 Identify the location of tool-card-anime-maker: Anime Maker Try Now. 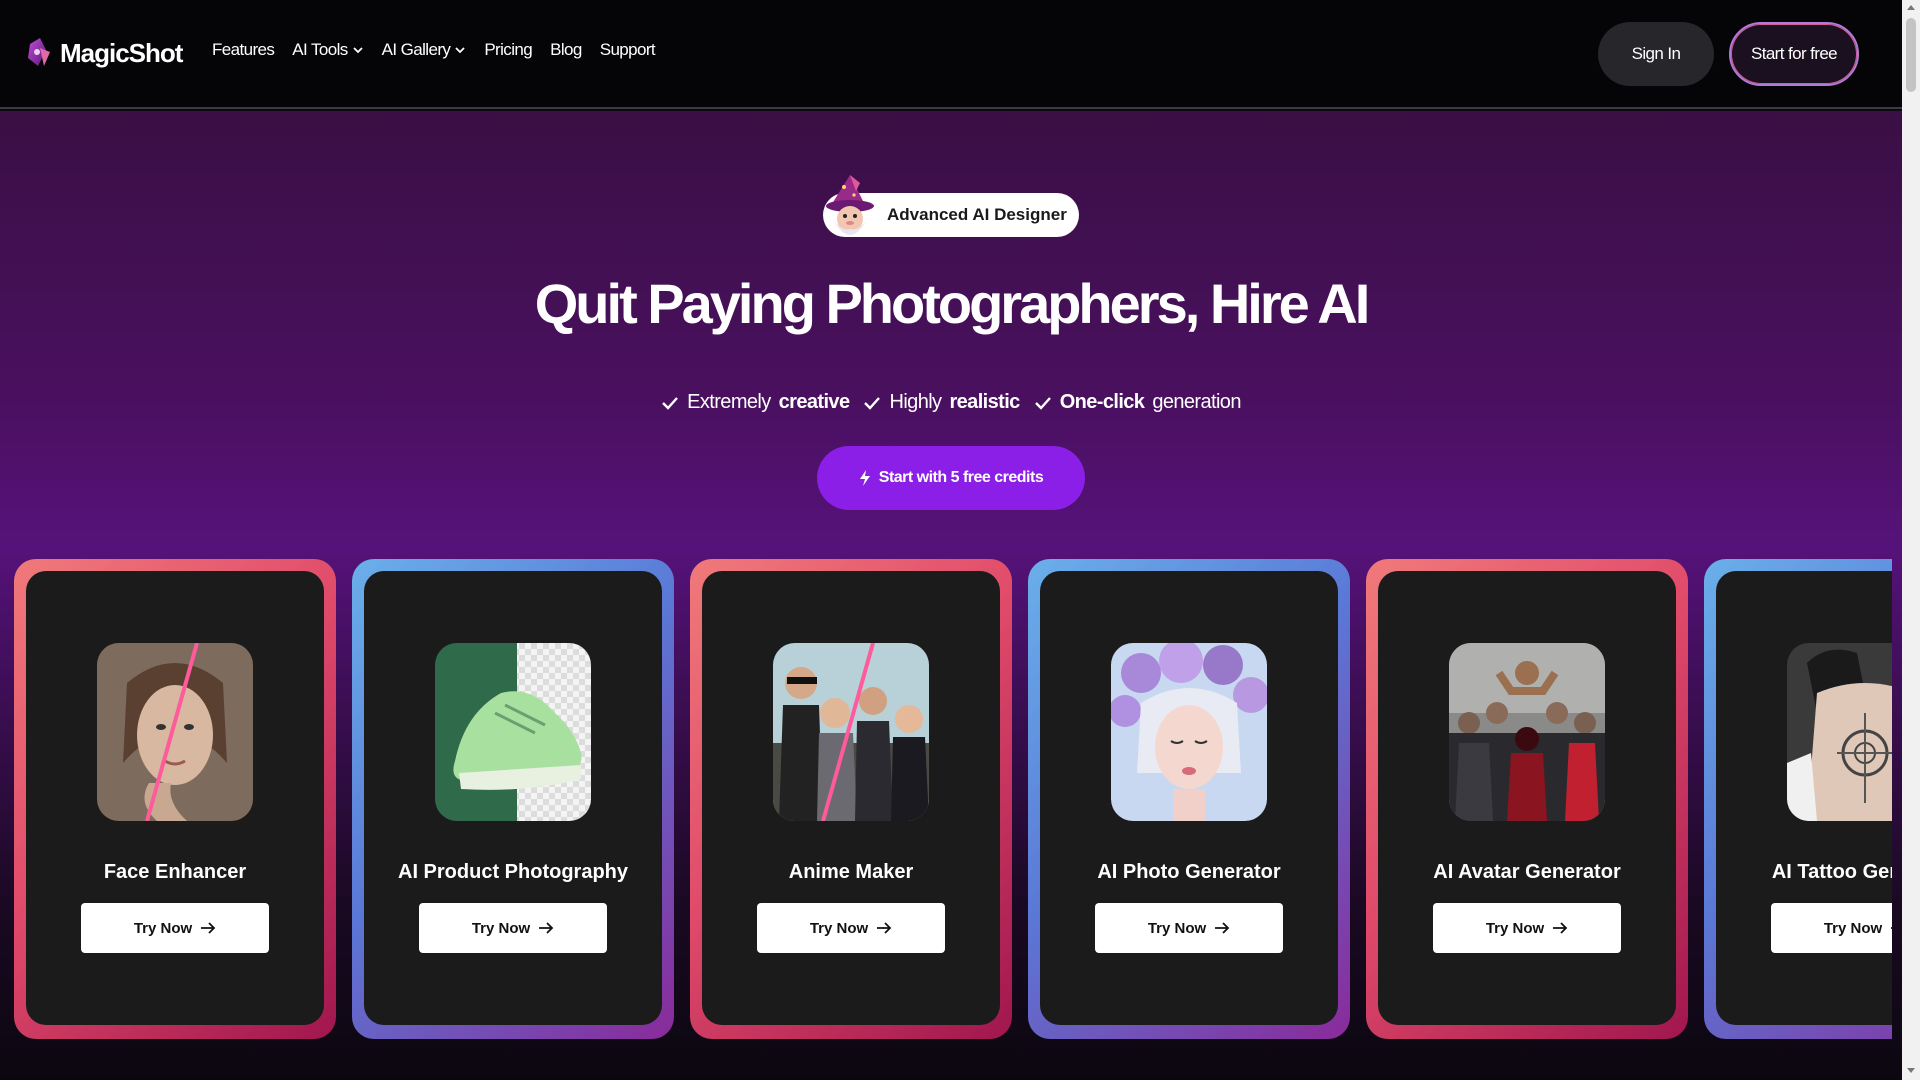
(851, 799).